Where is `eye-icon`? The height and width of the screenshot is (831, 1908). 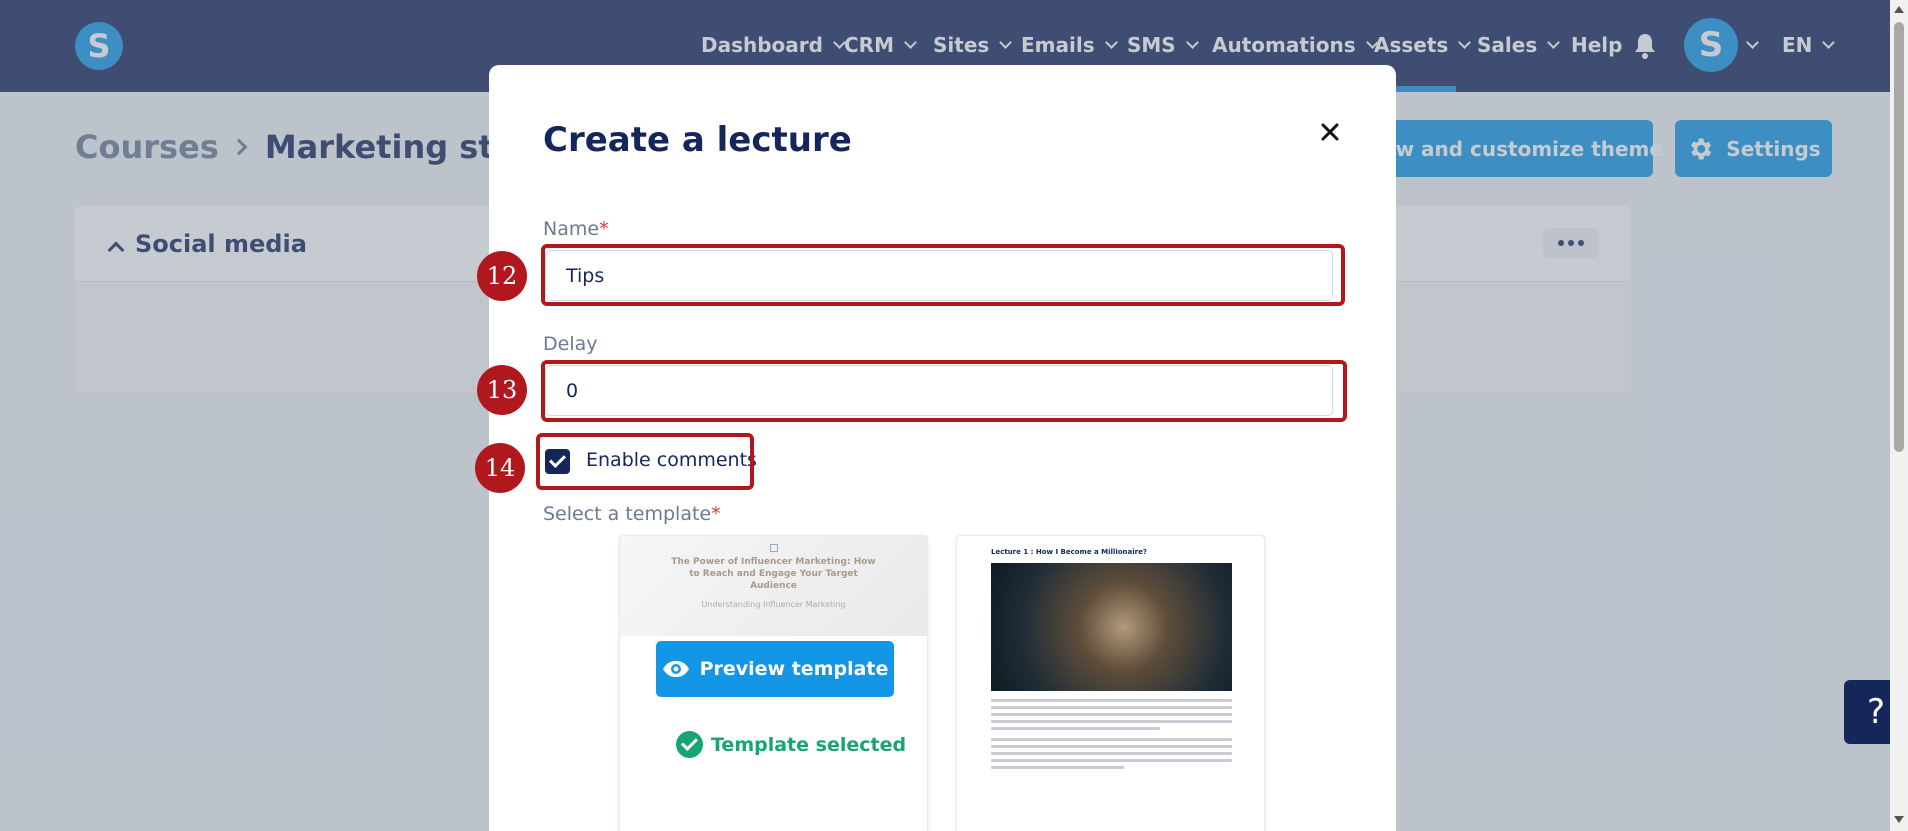
eye-icon is located at coordinates (675, 669).